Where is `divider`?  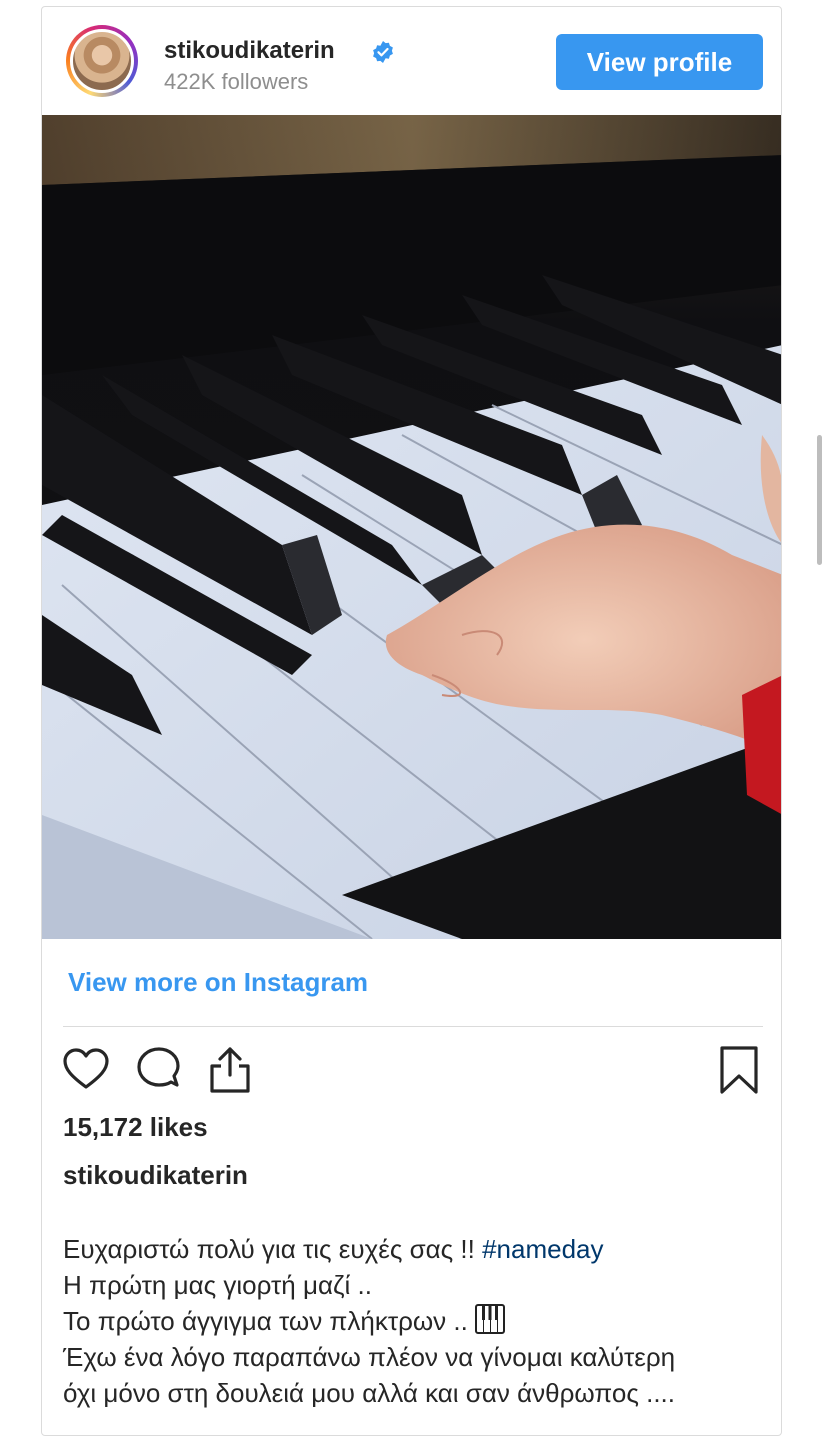 divider is located at coordinates (413, 1026).